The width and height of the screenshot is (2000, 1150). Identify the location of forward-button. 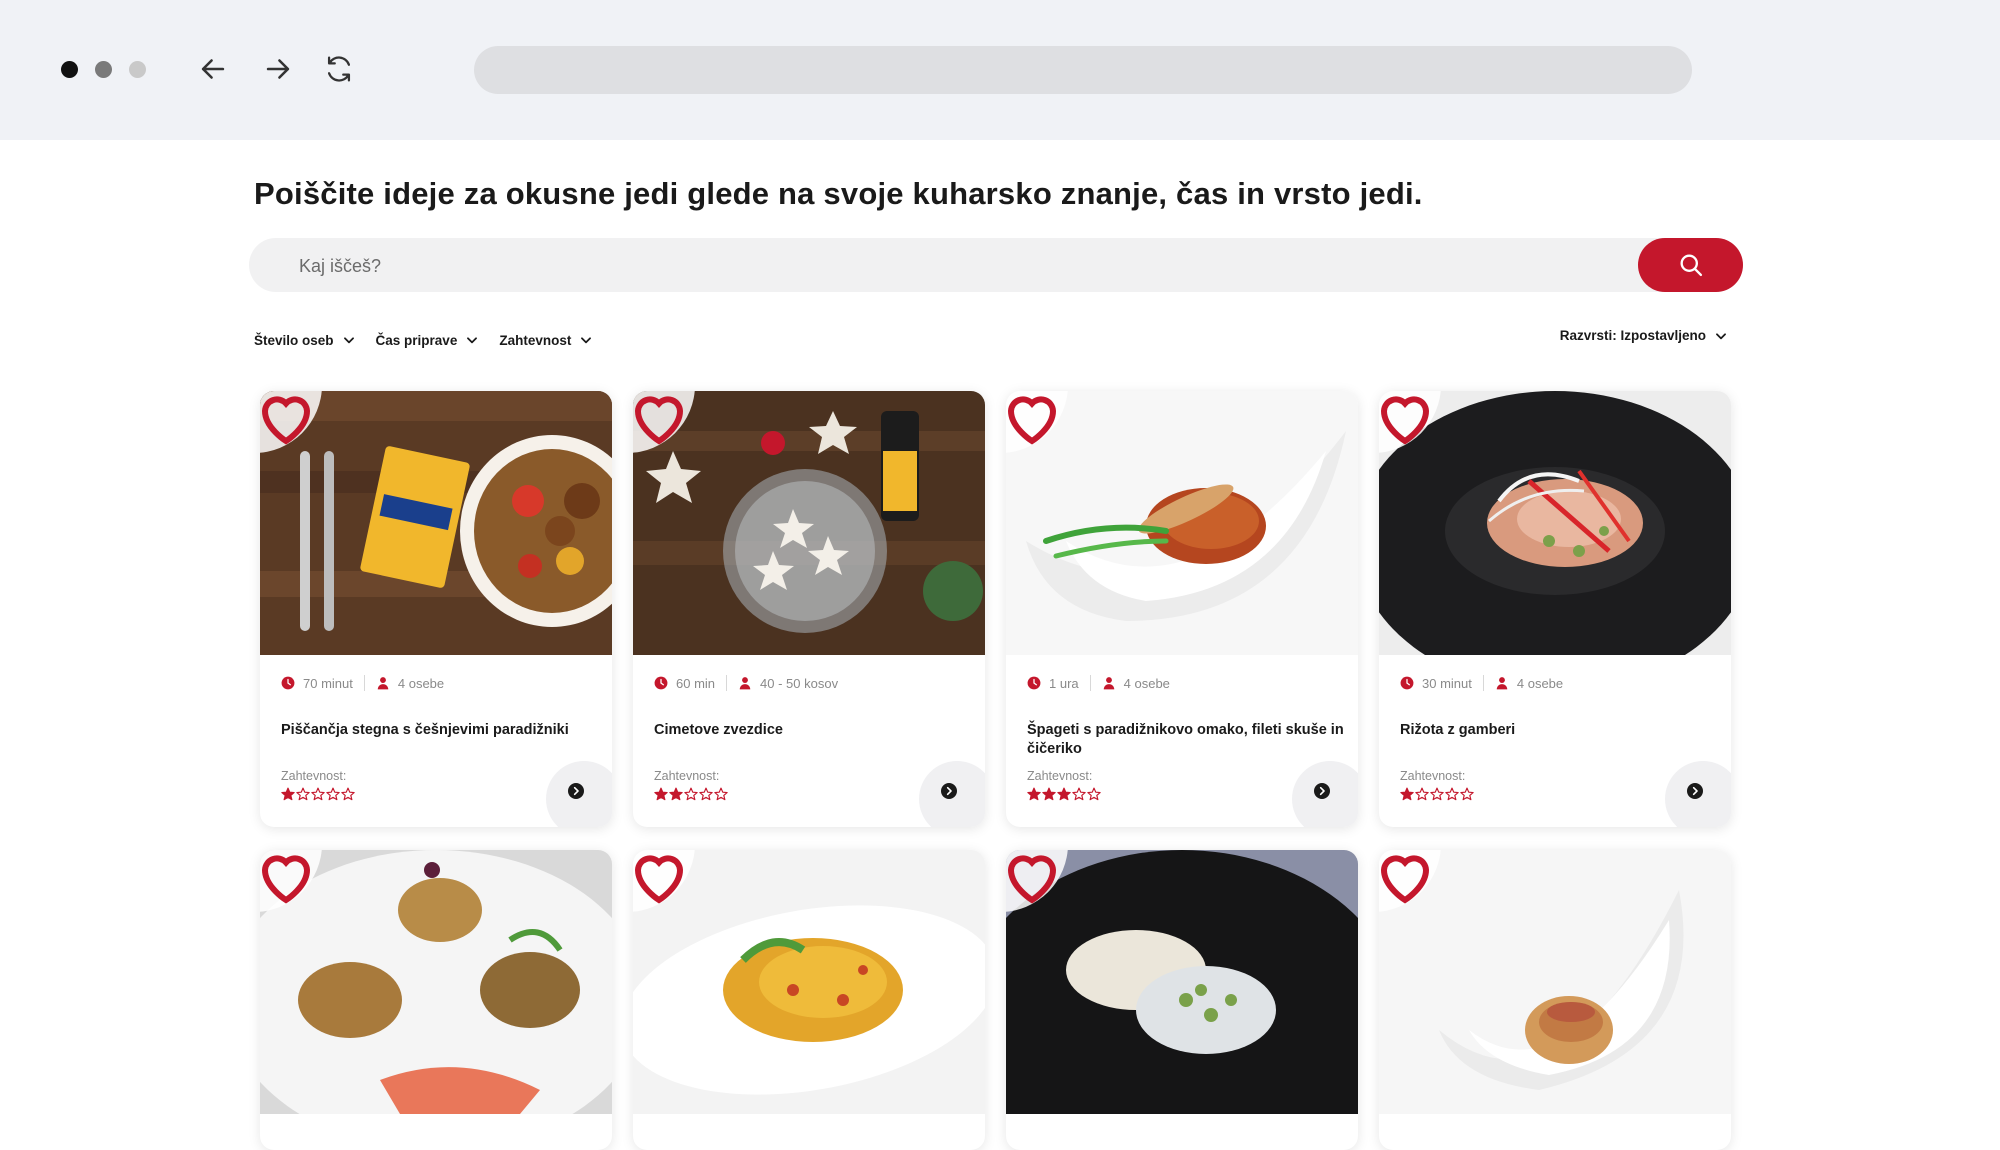
(278, 69).